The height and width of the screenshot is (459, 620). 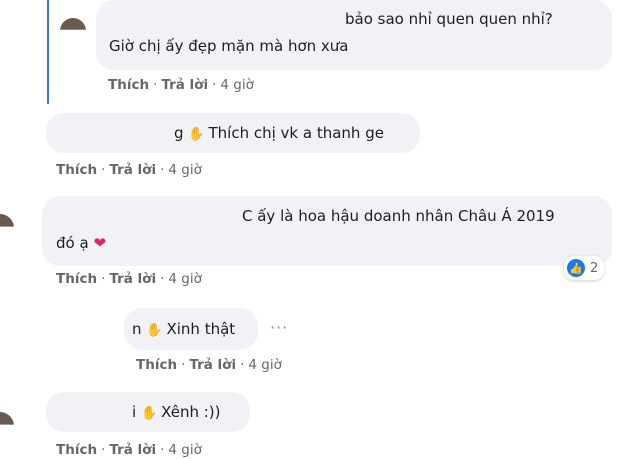 I want to click on more-options-icon: ···, so click(x=279, y=327).